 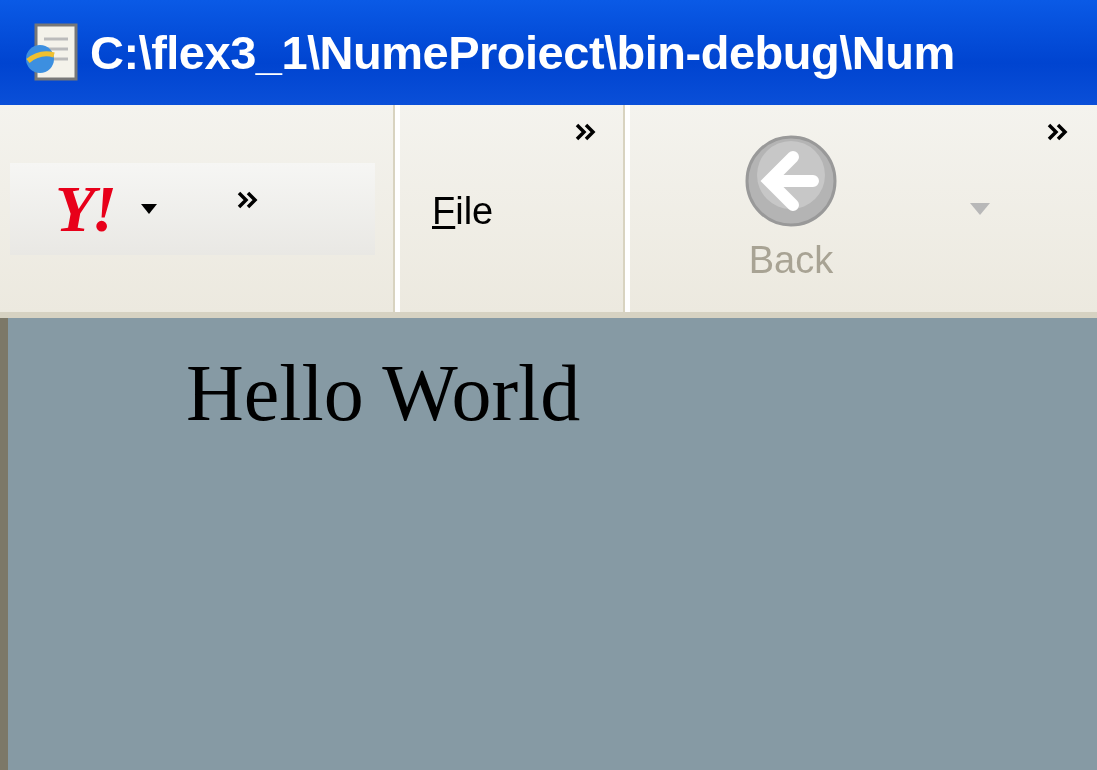 I want to click on menu-item: File, so click(x=463, y=211).